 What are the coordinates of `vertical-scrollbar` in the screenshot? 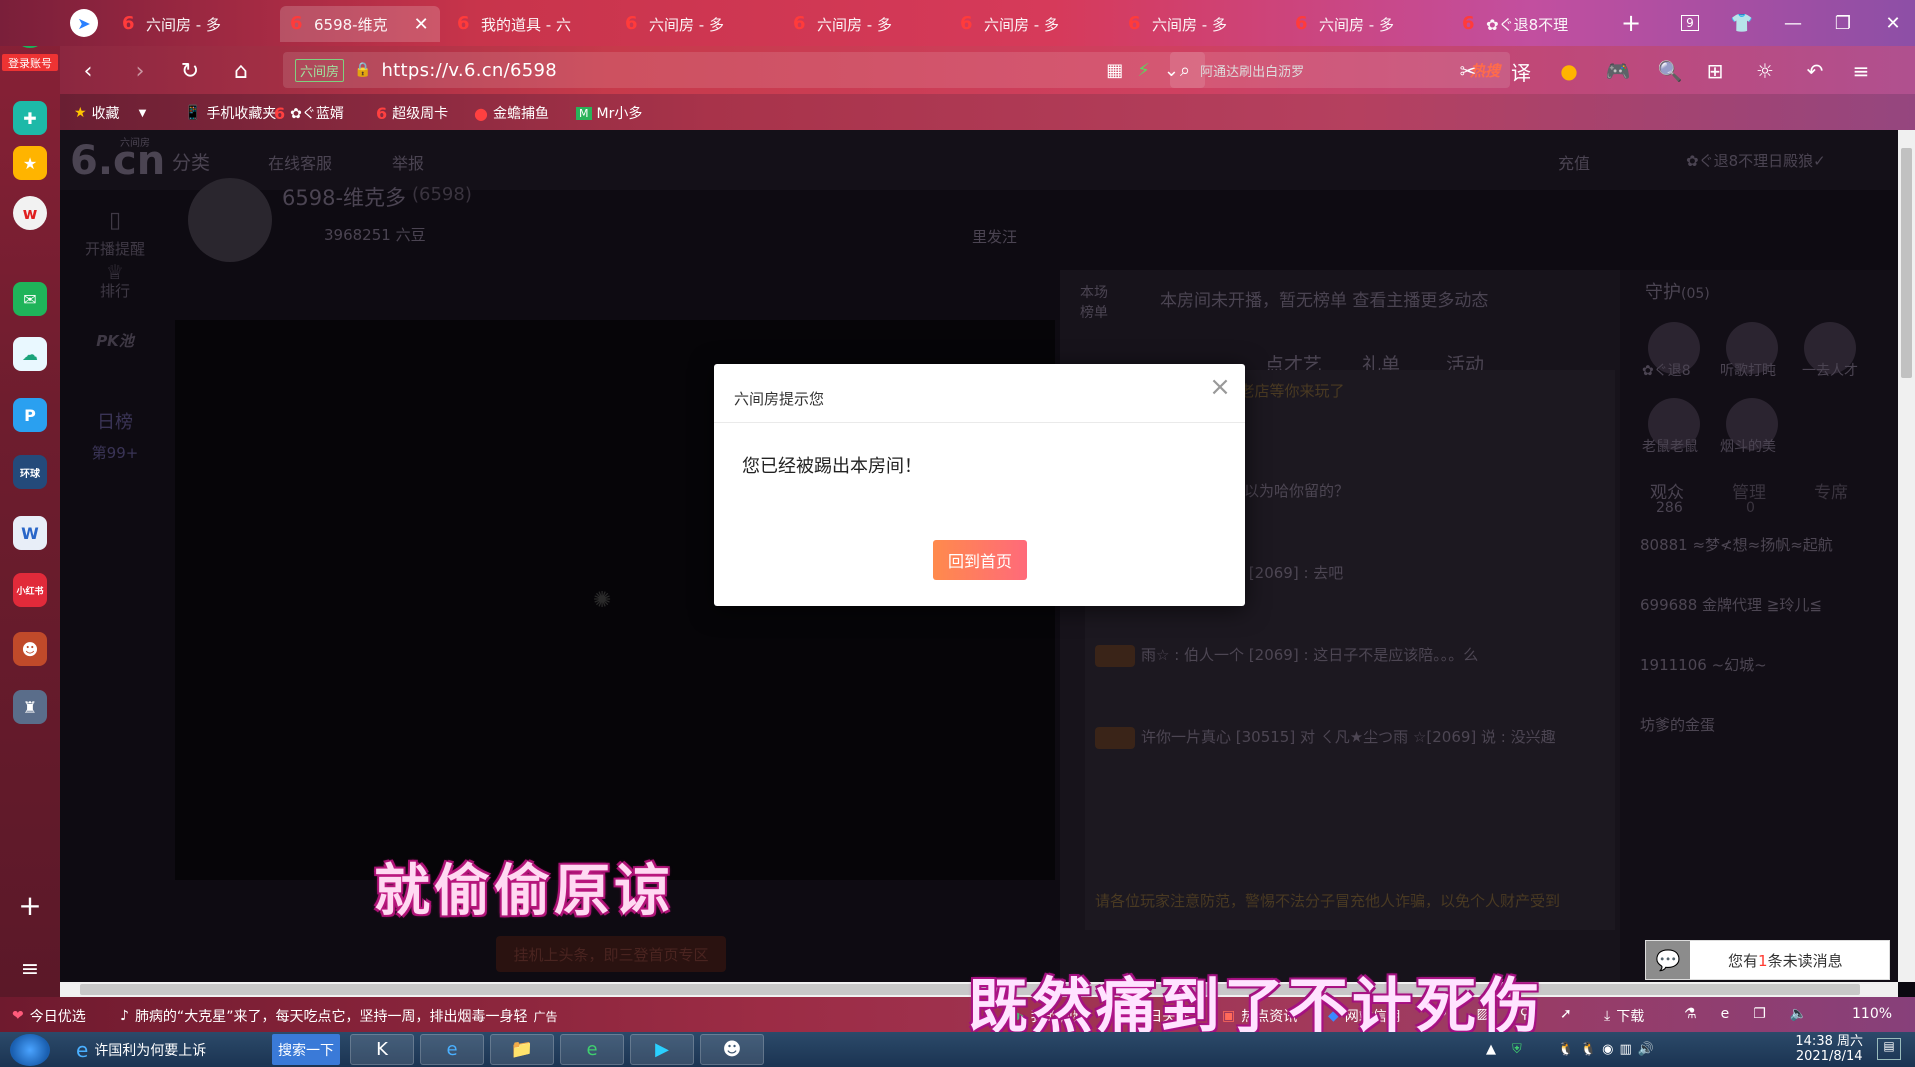 It's located at (1906, 556).